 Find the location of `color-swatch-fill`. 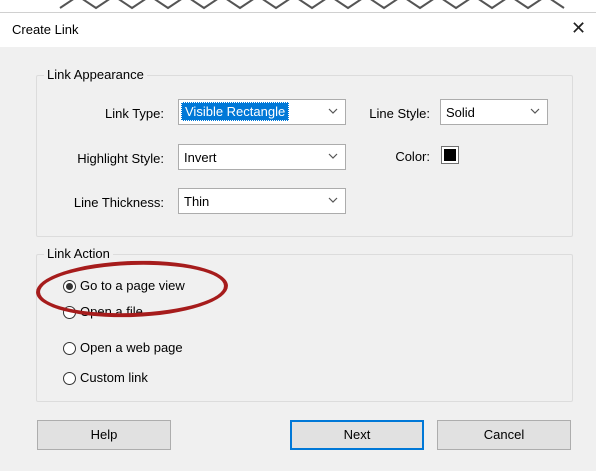

color-swatch-fill is located at coordinates (450, 155).